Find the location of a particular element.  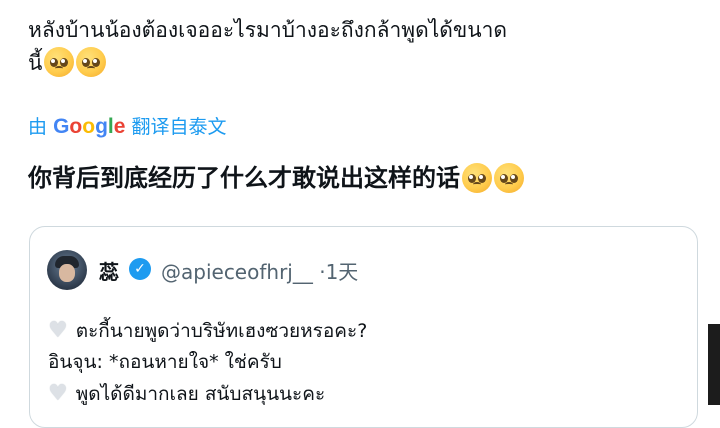

post-text-line2: นี้ is located at coordinates (35, 63).